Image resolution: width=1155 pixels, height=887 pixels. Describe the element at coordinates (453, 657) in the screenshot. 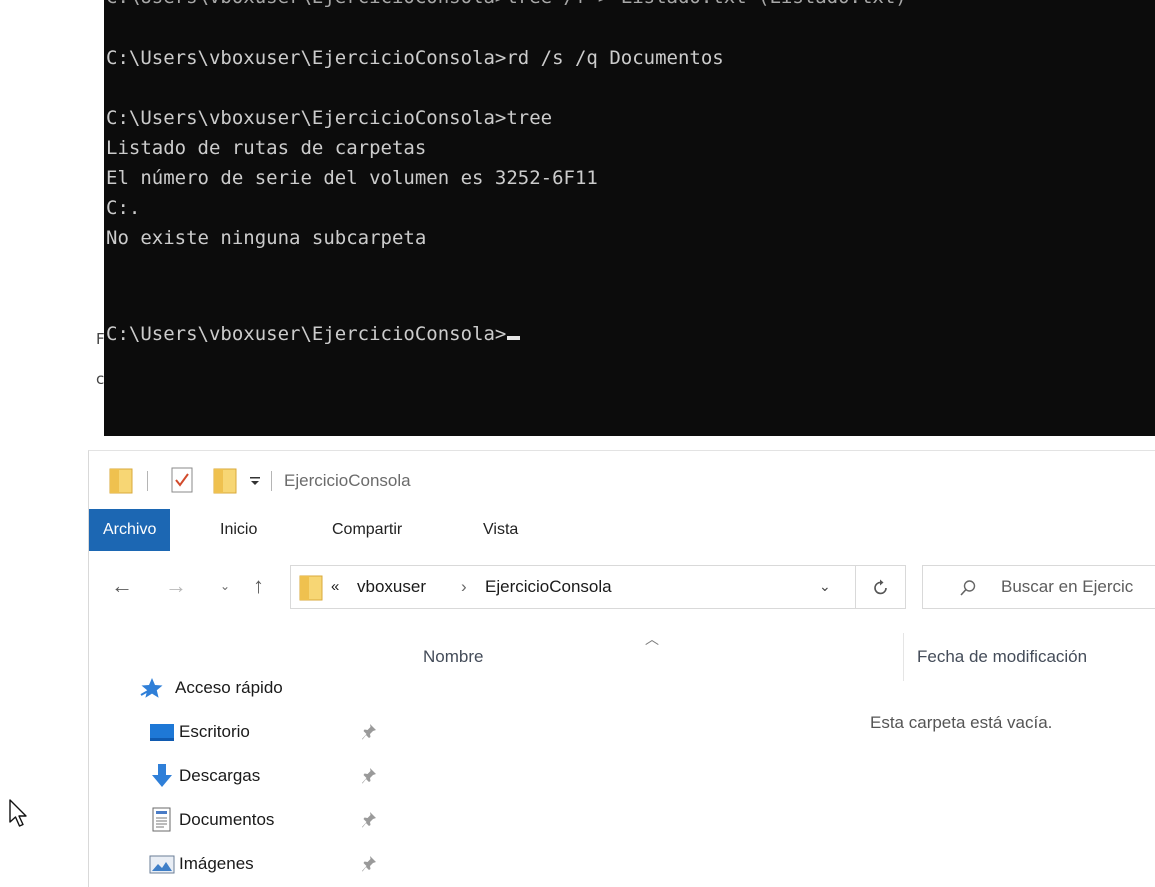

I see `column-header-nombre: Nombre` at that location.